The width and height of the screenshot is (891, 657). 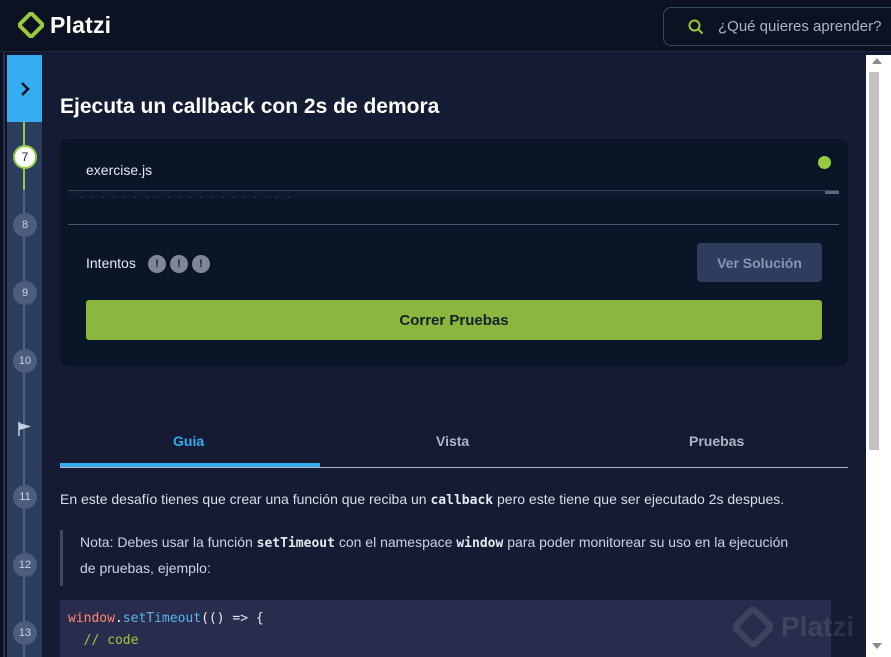 What do you see at coordinates (445, 26) in the screenshot?
I see `top-bar: Platzi ¿Qué quieres aprender?` at bounding box center [445, 26].